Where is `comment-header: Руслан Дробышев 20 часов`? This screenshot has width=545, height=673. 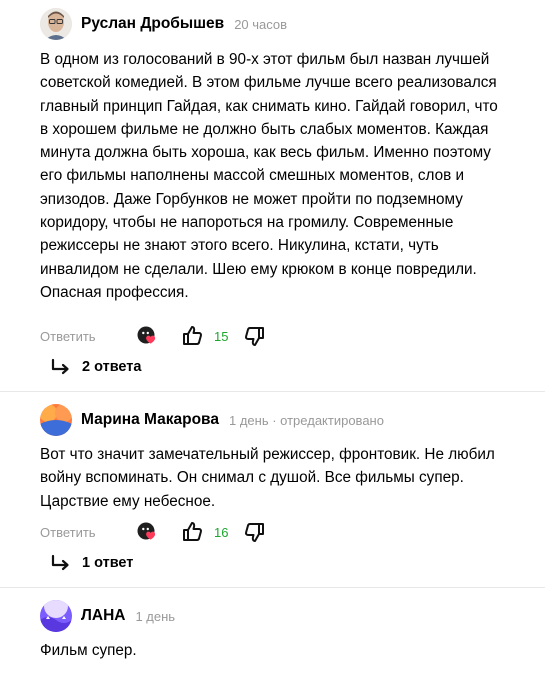
comment-header: Руслан Дробышев 20 часов is located at coordinates (163, 24).